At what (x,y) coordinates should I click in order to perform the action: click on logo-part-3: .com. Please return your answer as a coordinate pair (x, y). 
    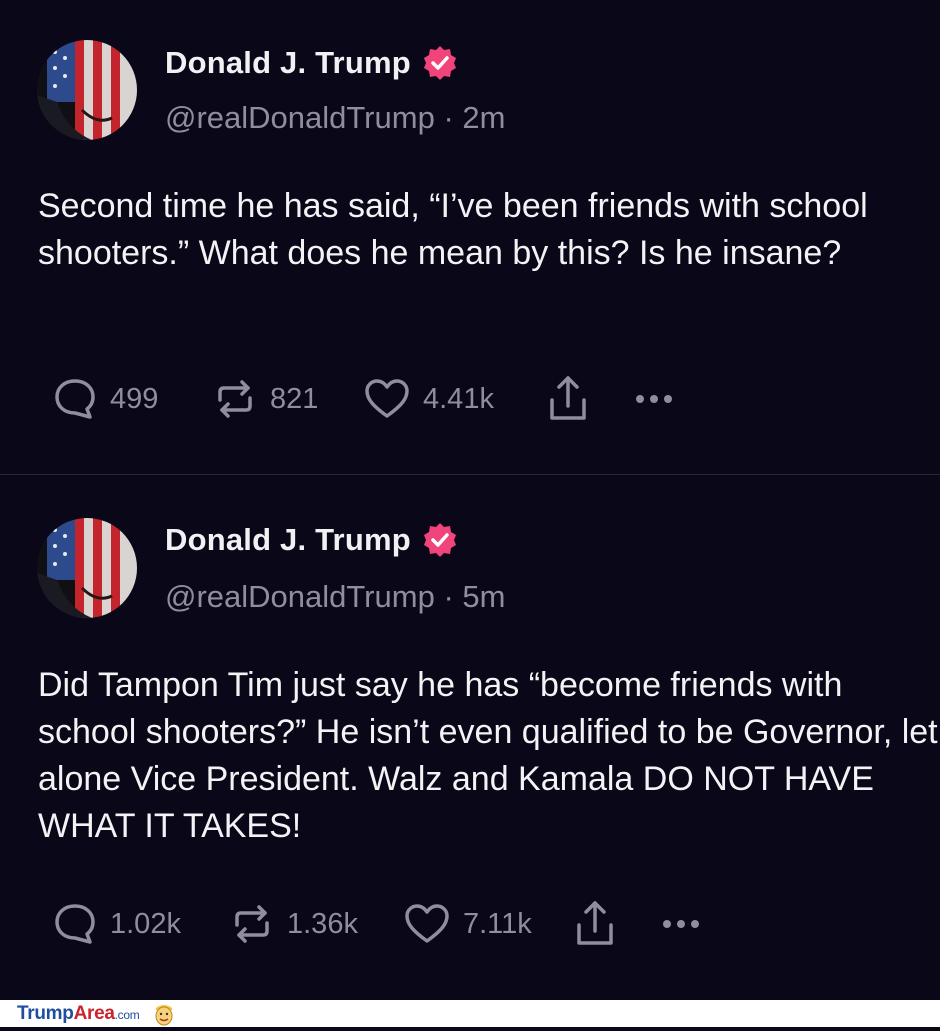
    Looking at the image, I should click on (127, 1014).